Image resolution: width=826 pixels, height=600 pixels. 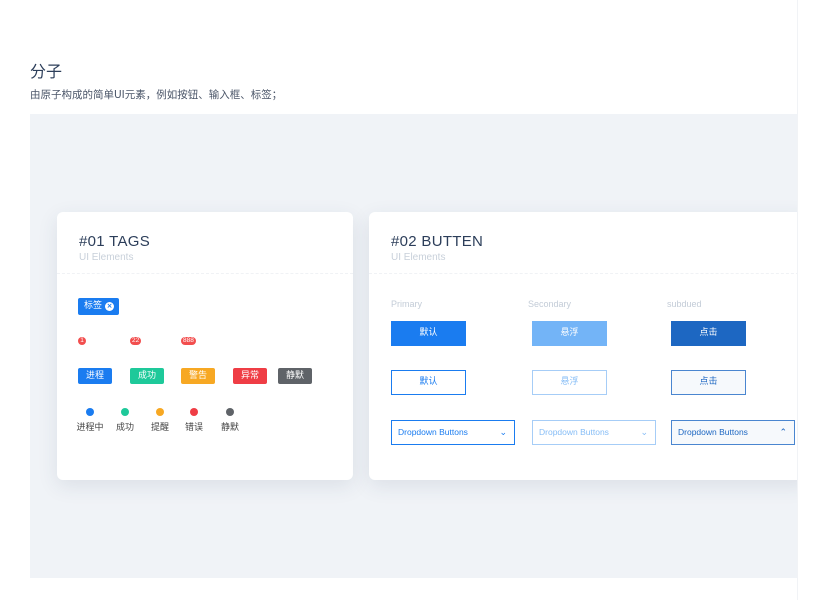 What do you see at coordinates (569, 382) in the screenshot?
I see `outline-hover-button: 悬浮` at bounding box center [569, 382].